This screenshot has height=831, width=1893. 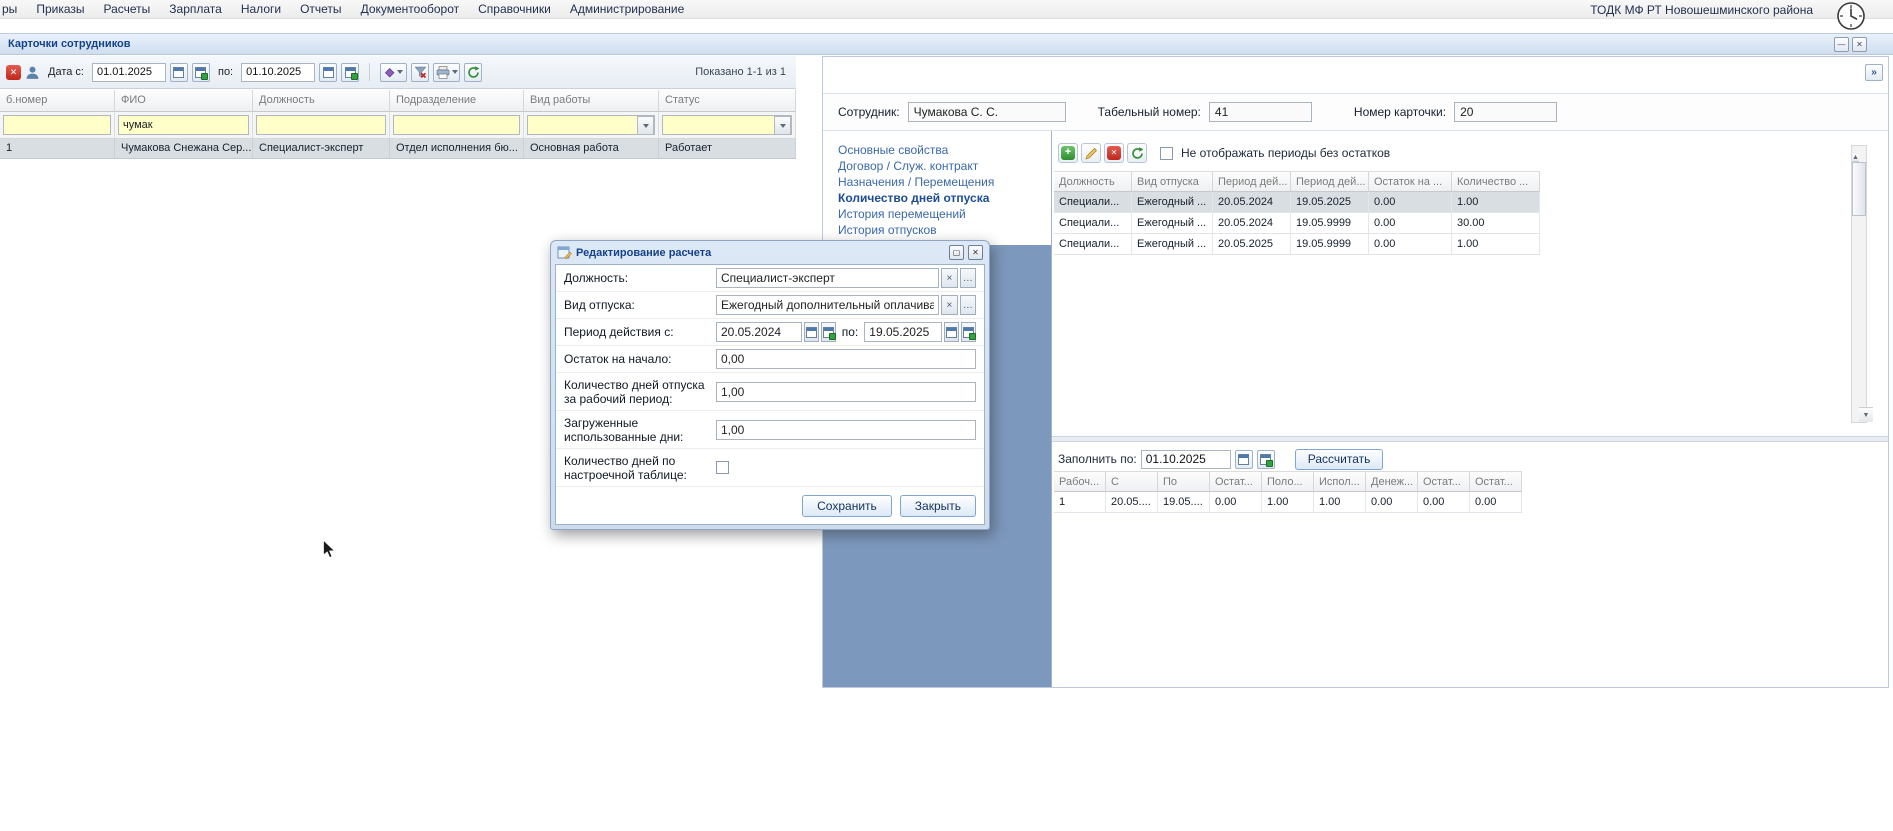 What do you see at coordinates (1114, 153) in the screenshot?
I see `delete-button: ✕` at bounding box center [1114, 153].